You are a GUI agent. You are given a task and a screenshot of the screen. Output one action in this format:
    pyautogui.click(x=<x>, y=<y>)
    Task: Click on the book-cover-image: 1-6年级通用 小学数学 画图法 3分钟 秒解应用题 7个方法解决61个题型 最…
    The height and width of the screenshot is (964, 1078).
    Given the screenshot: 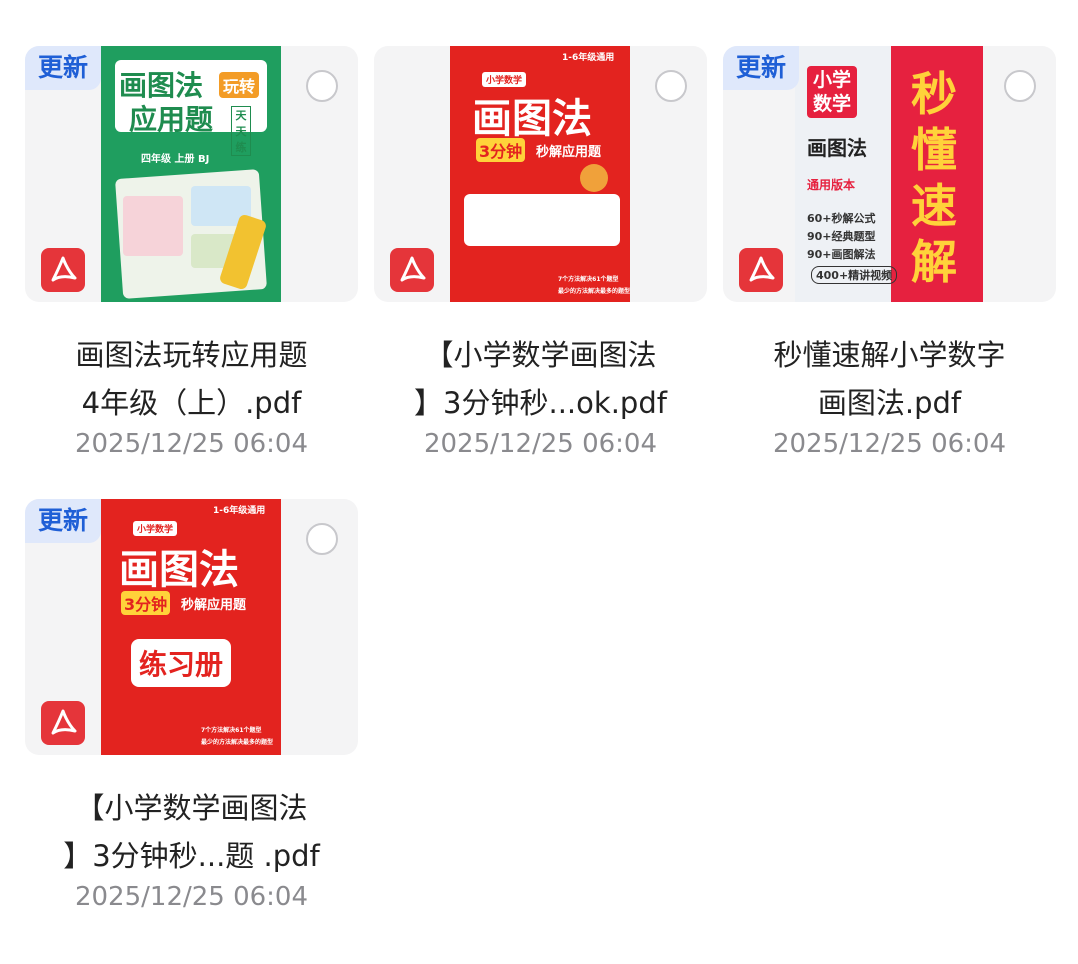 What is the action you would take?
    pyautogui.click(x=540, y=174)
    